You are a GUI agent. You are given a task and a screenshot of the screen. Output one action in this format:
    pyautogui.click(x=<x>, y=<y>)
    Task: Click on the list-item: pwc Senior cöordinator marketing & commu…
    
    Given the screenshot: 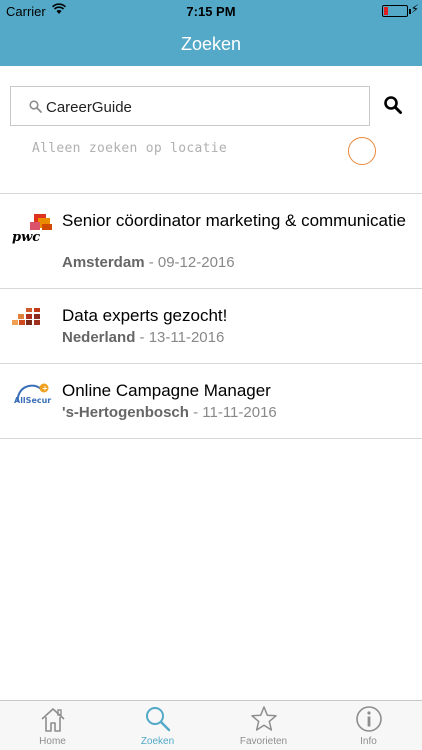 What is the action you would take?
    pyautogui.click(x=211, y=241)
    